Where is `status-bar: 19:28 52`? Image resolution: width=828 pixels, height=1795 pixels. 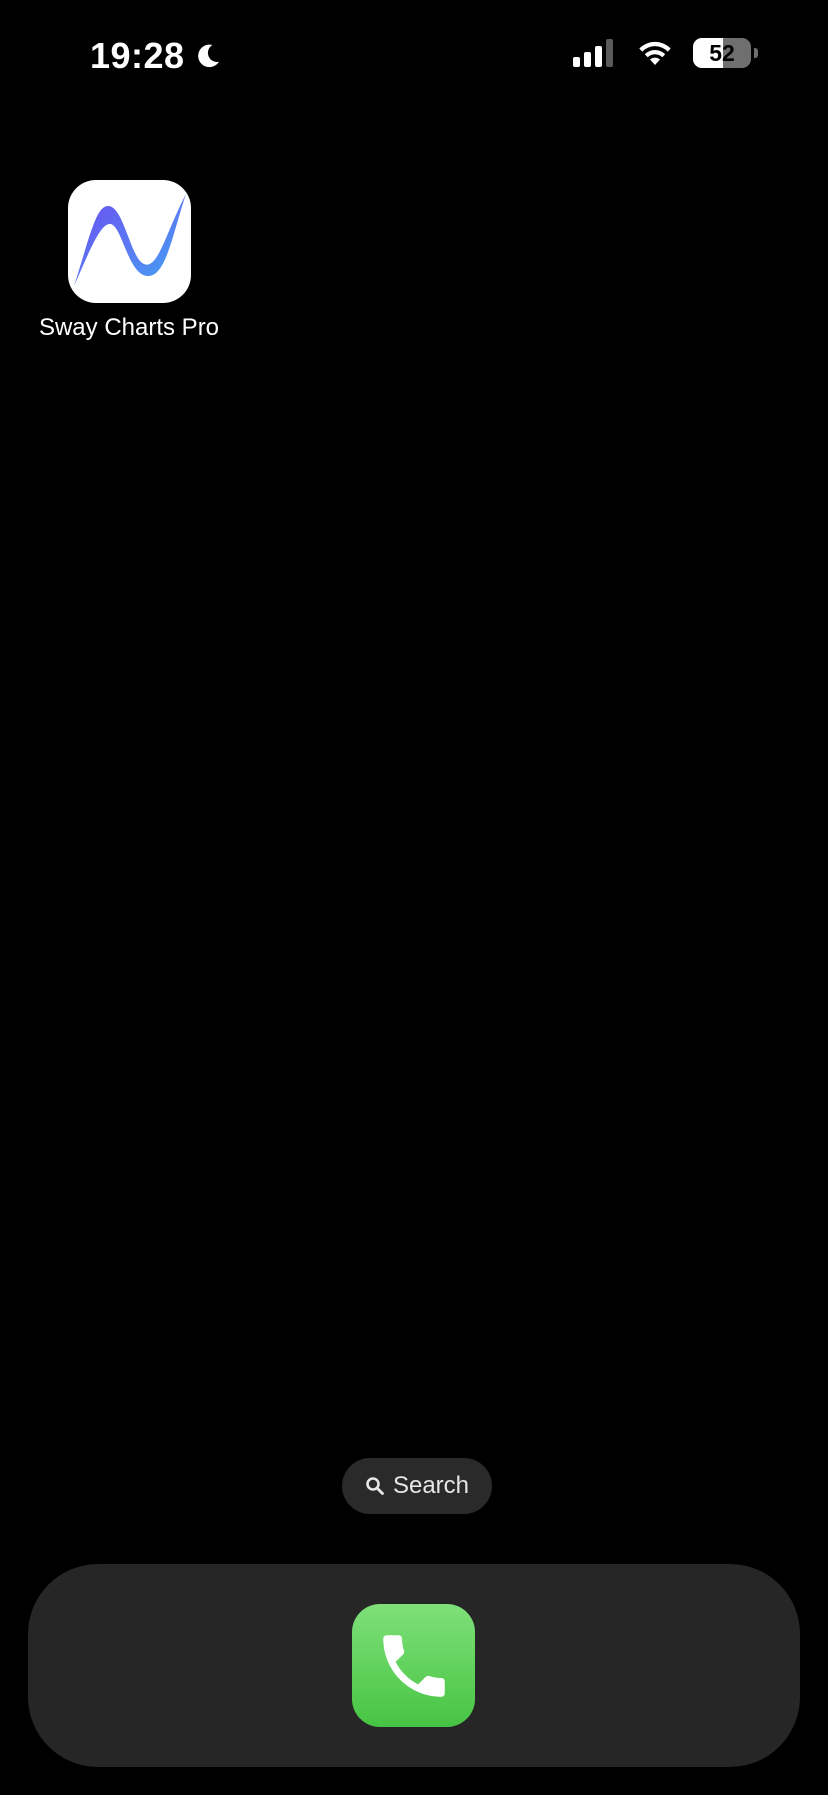 status-bar: 19:28 52 is located at coordinates (414, 55).